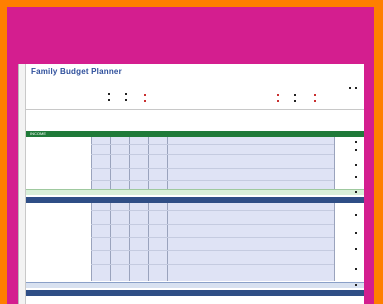  What do you see at coordinates (195, 293) in the screenshot?
I see `section3-header` at bounding box center [195, 293].